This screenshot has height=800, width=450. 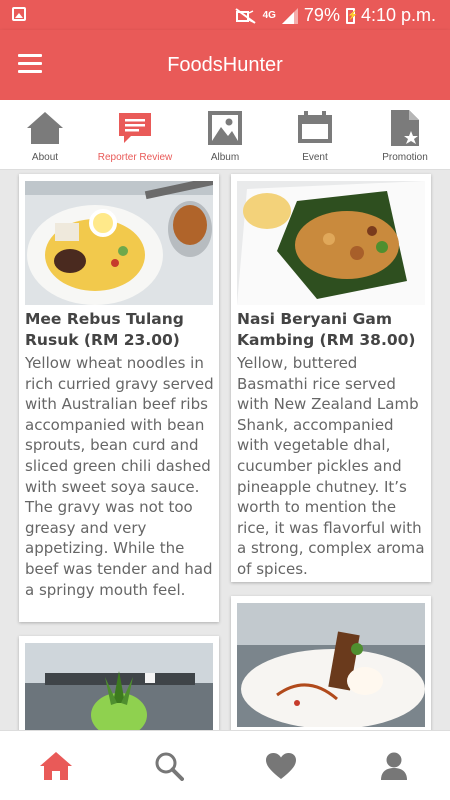 What do you see at coordinates (19, 14) in the screenshot?
I see `gallery-notification-icon` at bounding box center [19, 14].